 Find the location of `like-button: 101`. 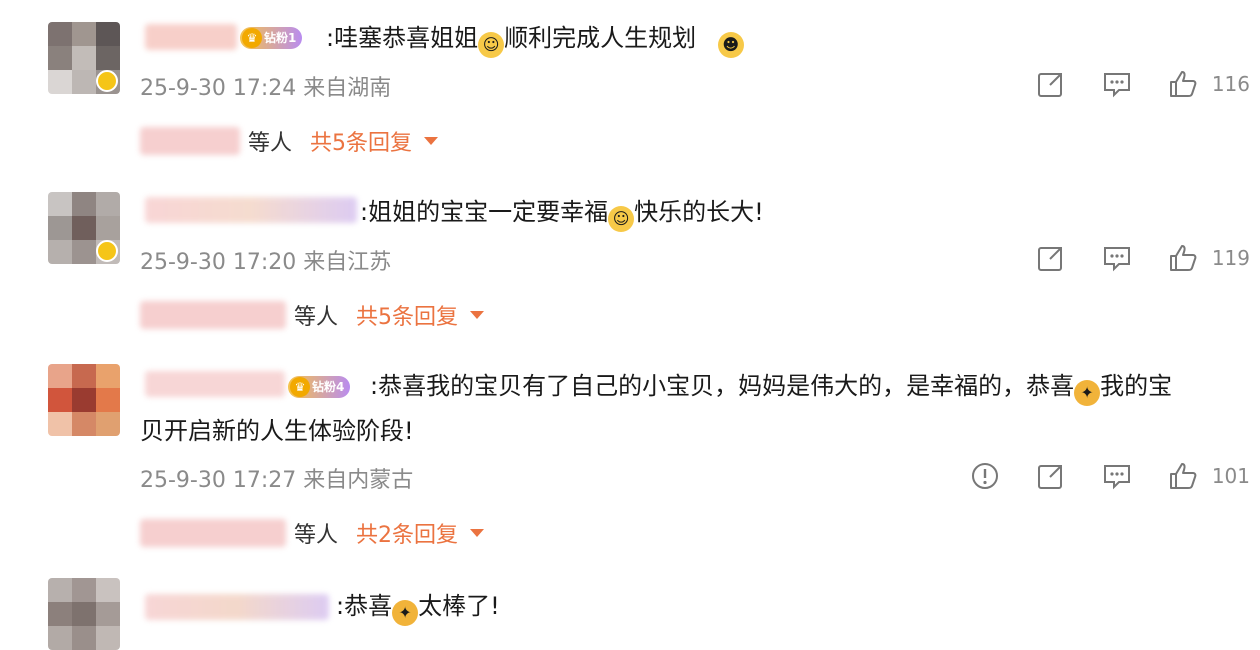

like-button: 101 is located at coordinates (1209, 476).